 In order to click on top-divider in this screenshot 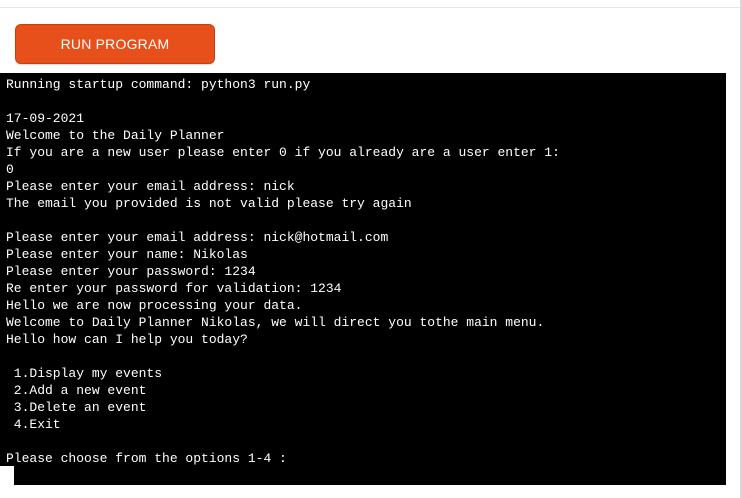, I will do `click(371, 4)`.